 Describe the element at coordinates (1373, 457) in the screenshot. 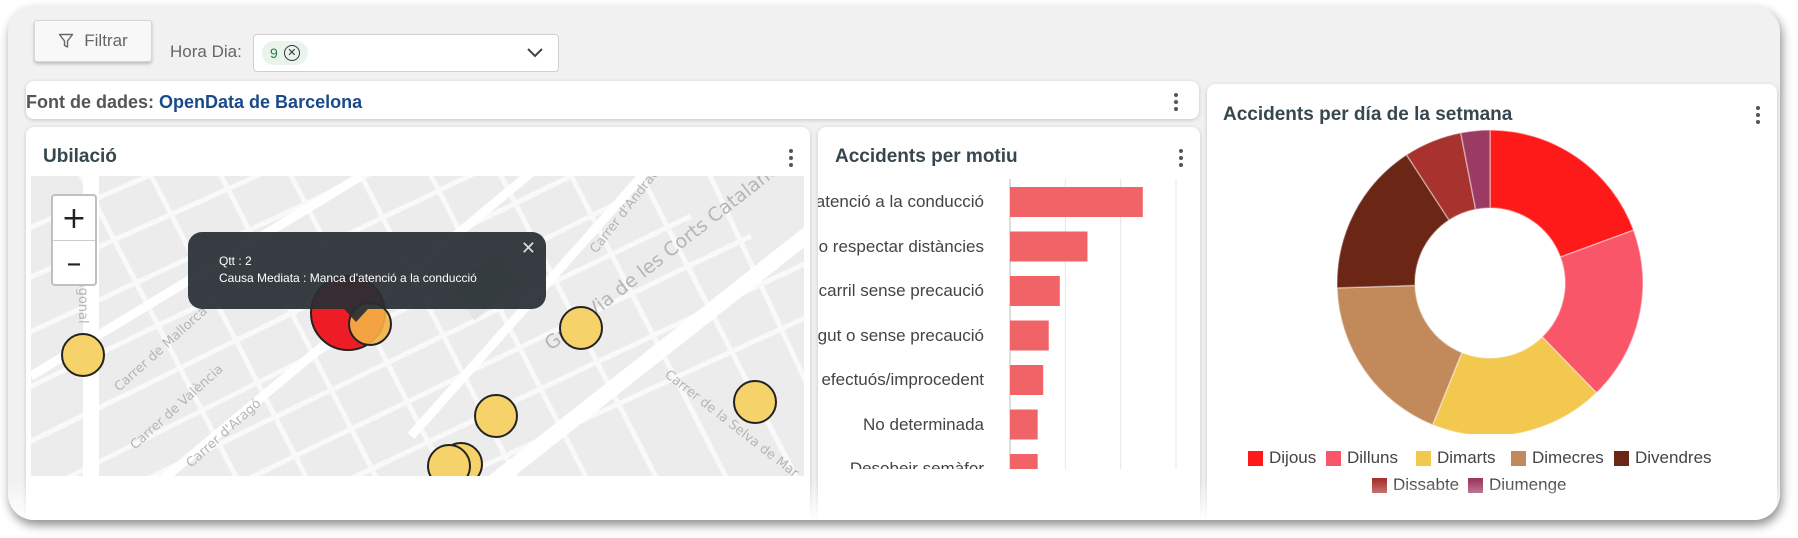

I see `legend-label: Dilluns` at that location.